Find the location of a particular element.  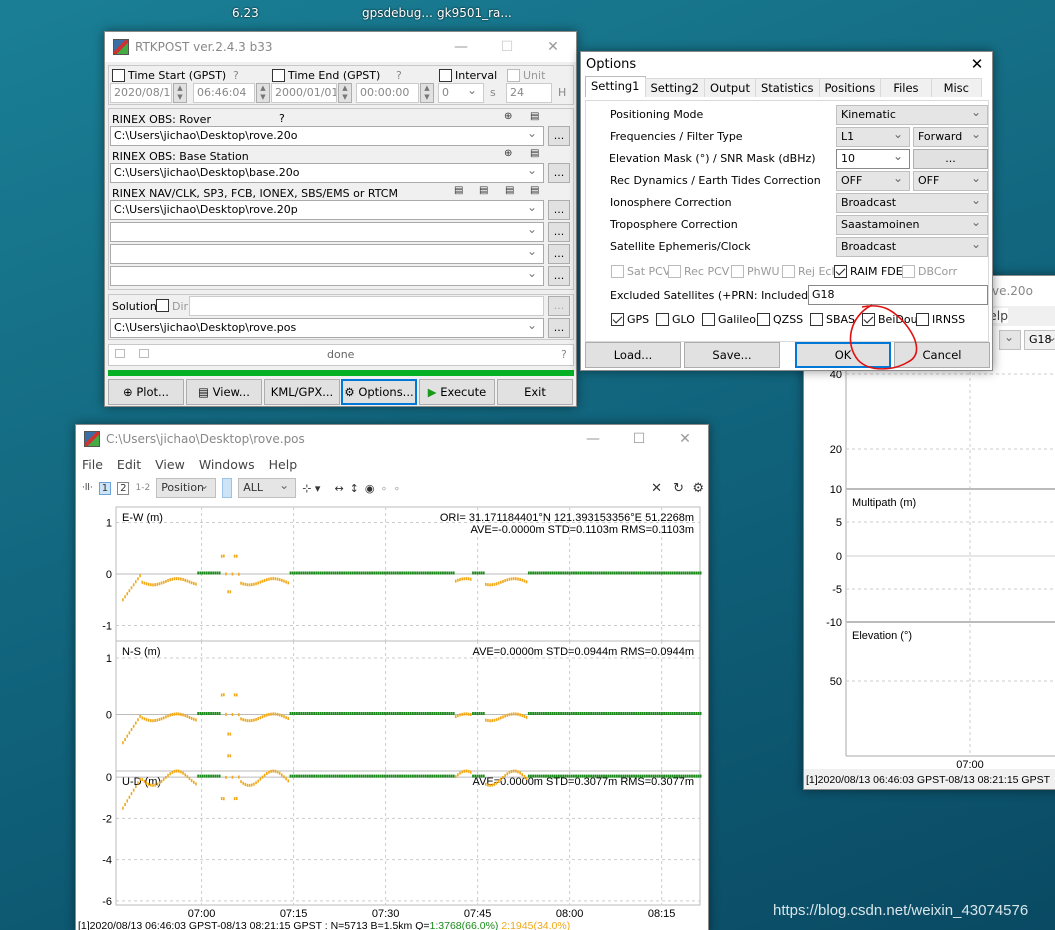

glo-checkbox: GLO is located at coordinates (675, 319).